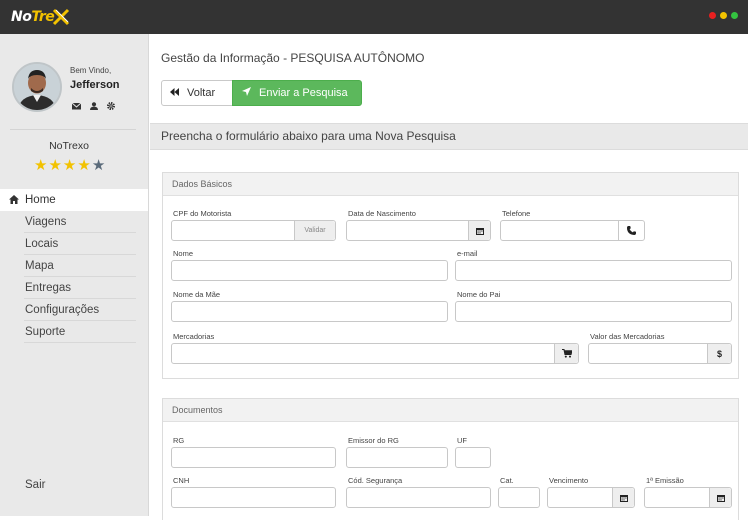  I want to click on father-name-input, so click(593, 311).